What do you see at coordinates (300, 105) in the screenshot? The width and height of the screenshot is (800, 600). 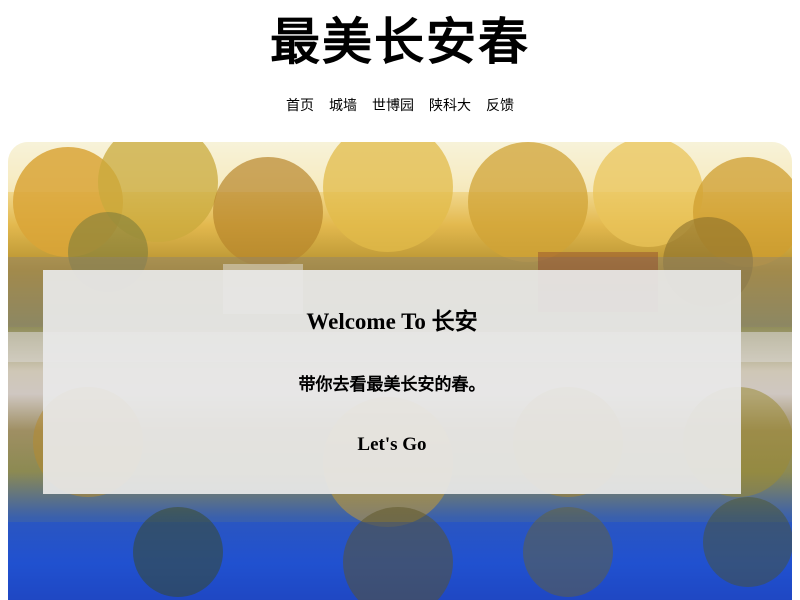 I see `nav-item-home: 首页` at bounding box center [300, 105].